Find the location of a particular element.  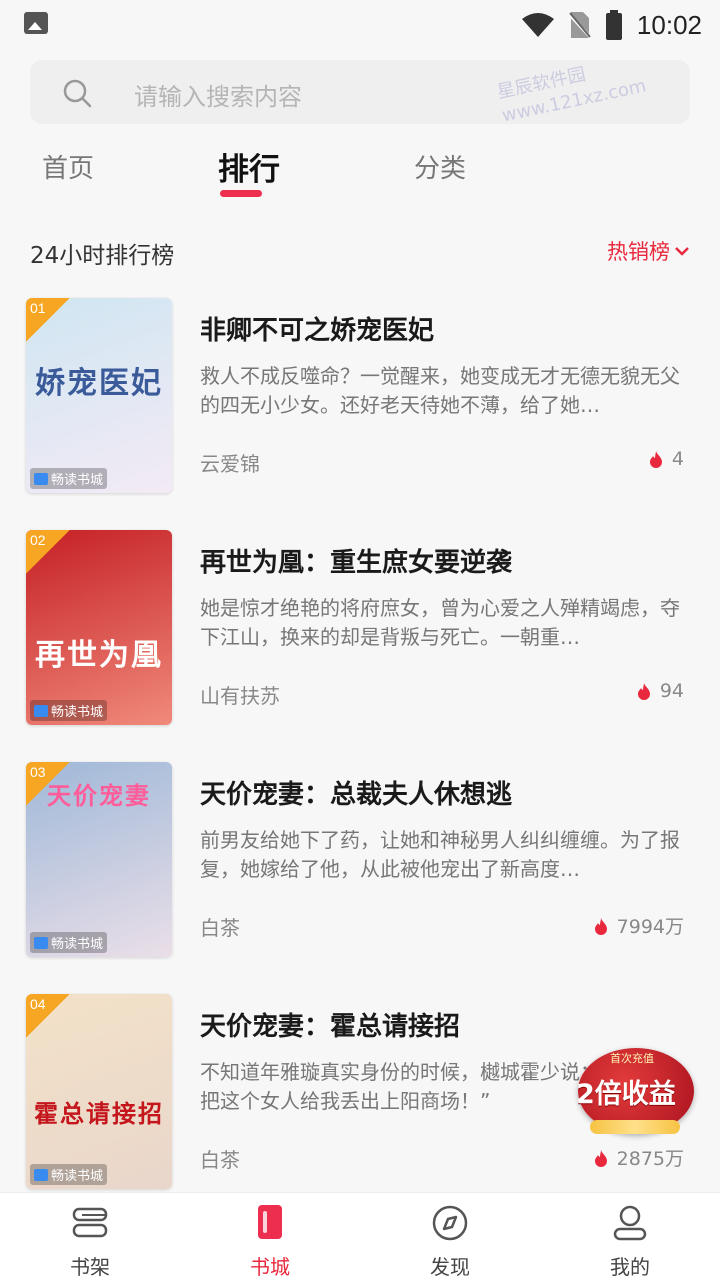

book-cover: 01 娇宠医妃 畅读书城 is located at coordinates (99, 395).